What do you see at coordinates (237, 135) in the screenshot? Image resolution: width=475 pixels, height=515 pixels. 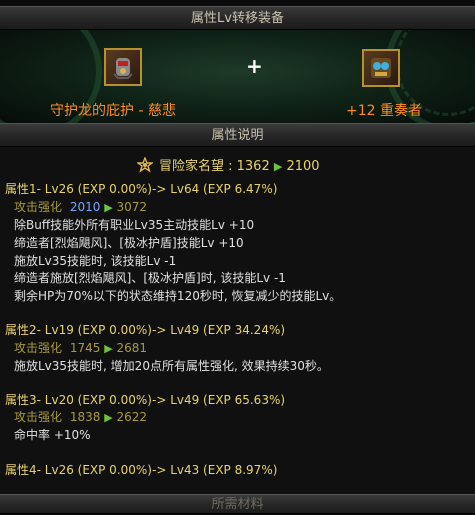 I see `attribute-description-header: 属性说明` at bounding box center [237, 135].